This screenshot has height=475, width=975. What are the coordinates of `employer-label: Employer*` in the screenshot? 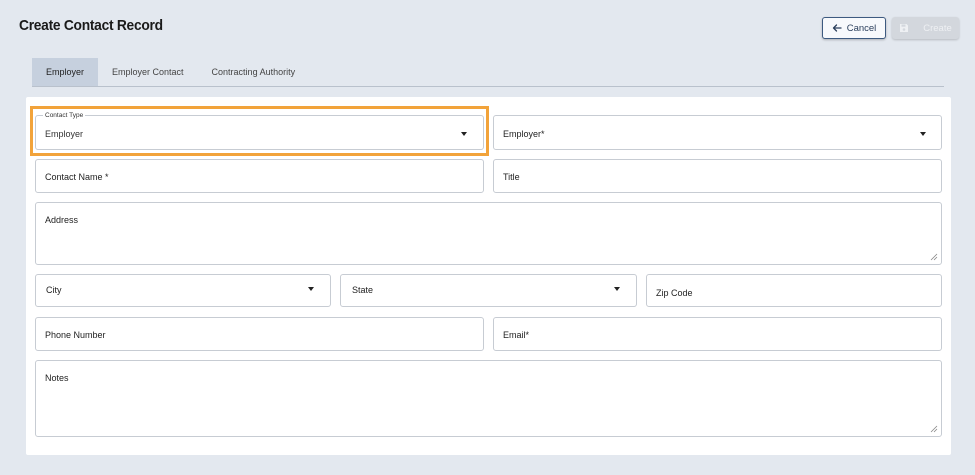 It's located at (524, 134).